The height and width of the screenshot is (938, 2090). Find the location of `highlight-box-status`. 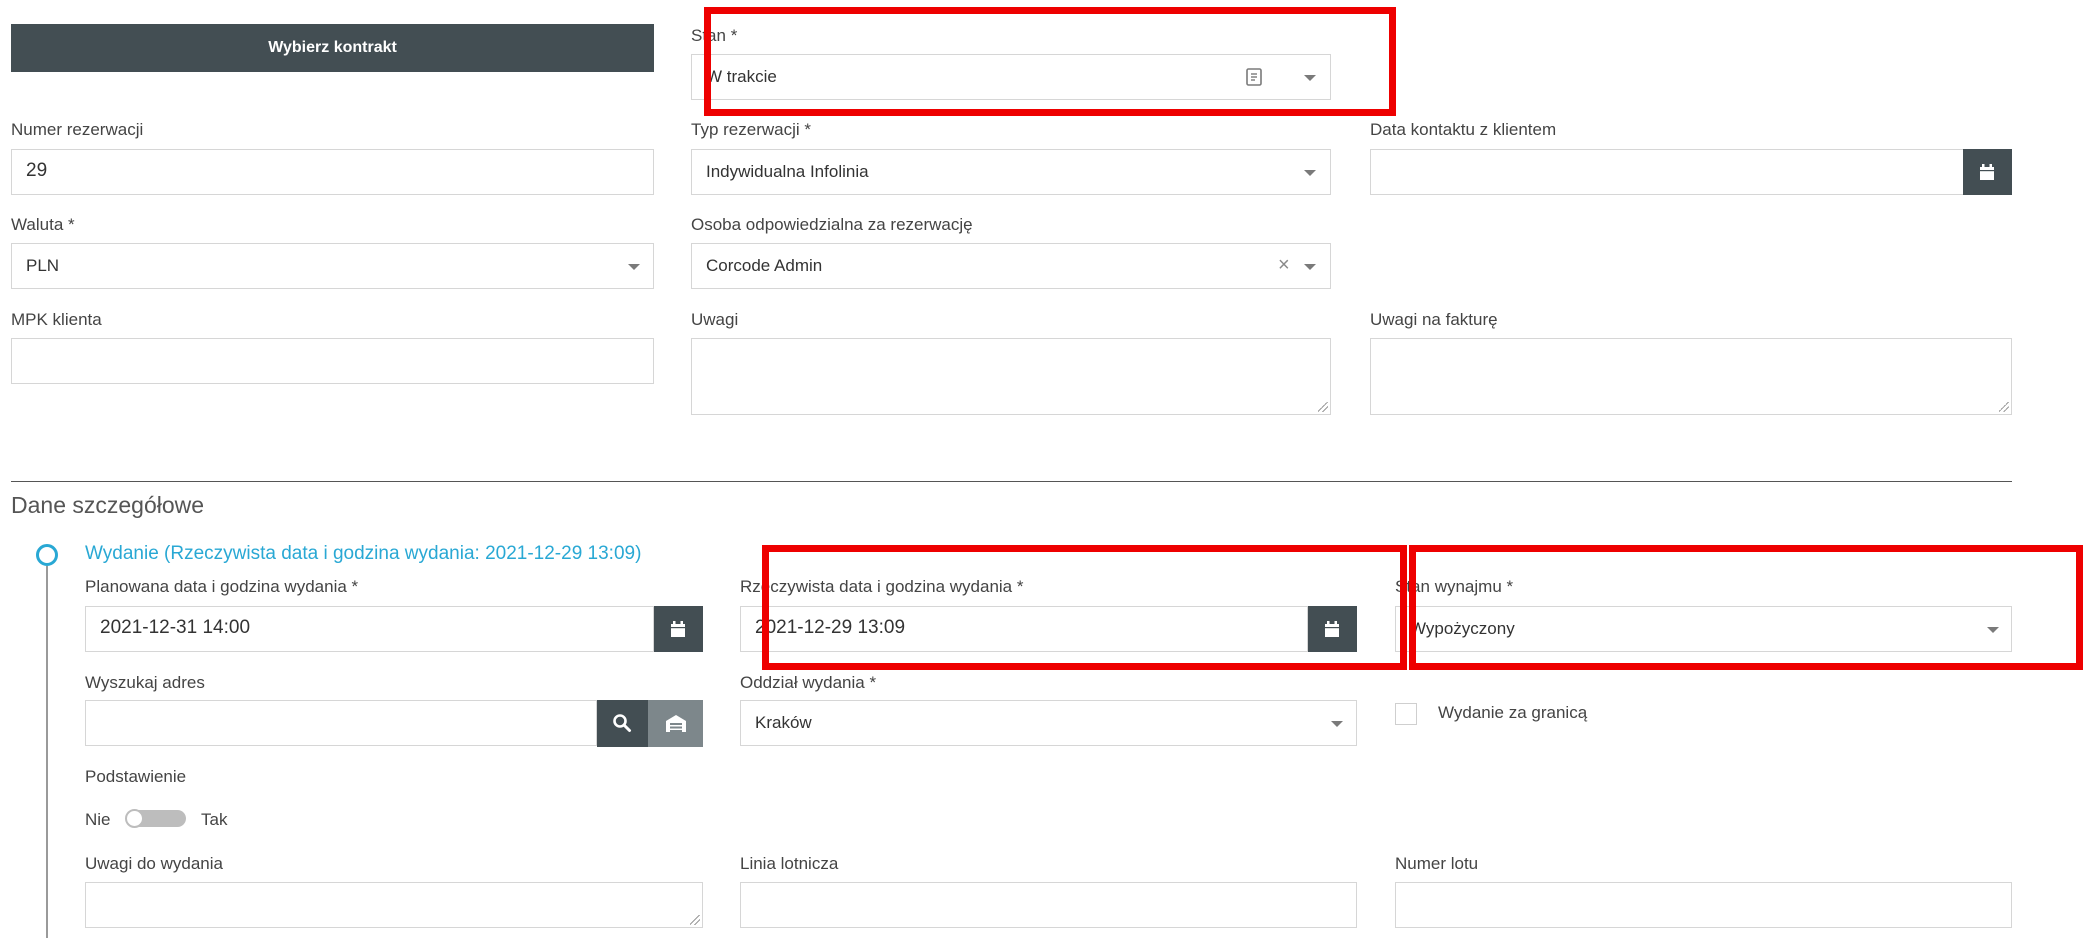

highlight-box-status is located at coordinates (1050, 61).